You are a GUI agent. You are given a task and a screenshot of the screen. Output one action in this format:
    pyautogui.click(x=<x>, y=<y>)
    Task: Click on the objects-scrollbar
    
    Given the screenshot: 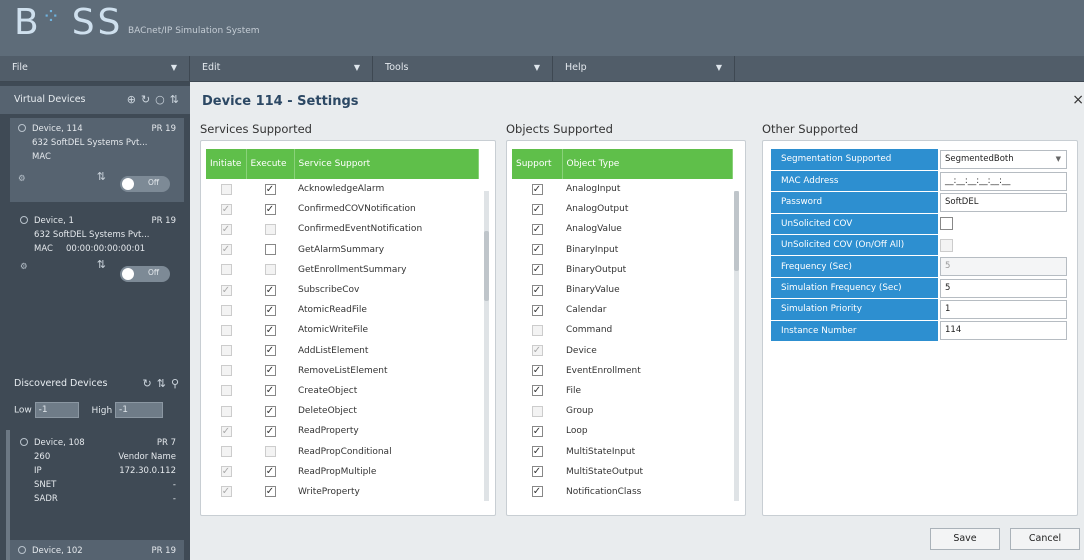 What is the action you would take?
    pyautogui.click(x=736, y=346)
    